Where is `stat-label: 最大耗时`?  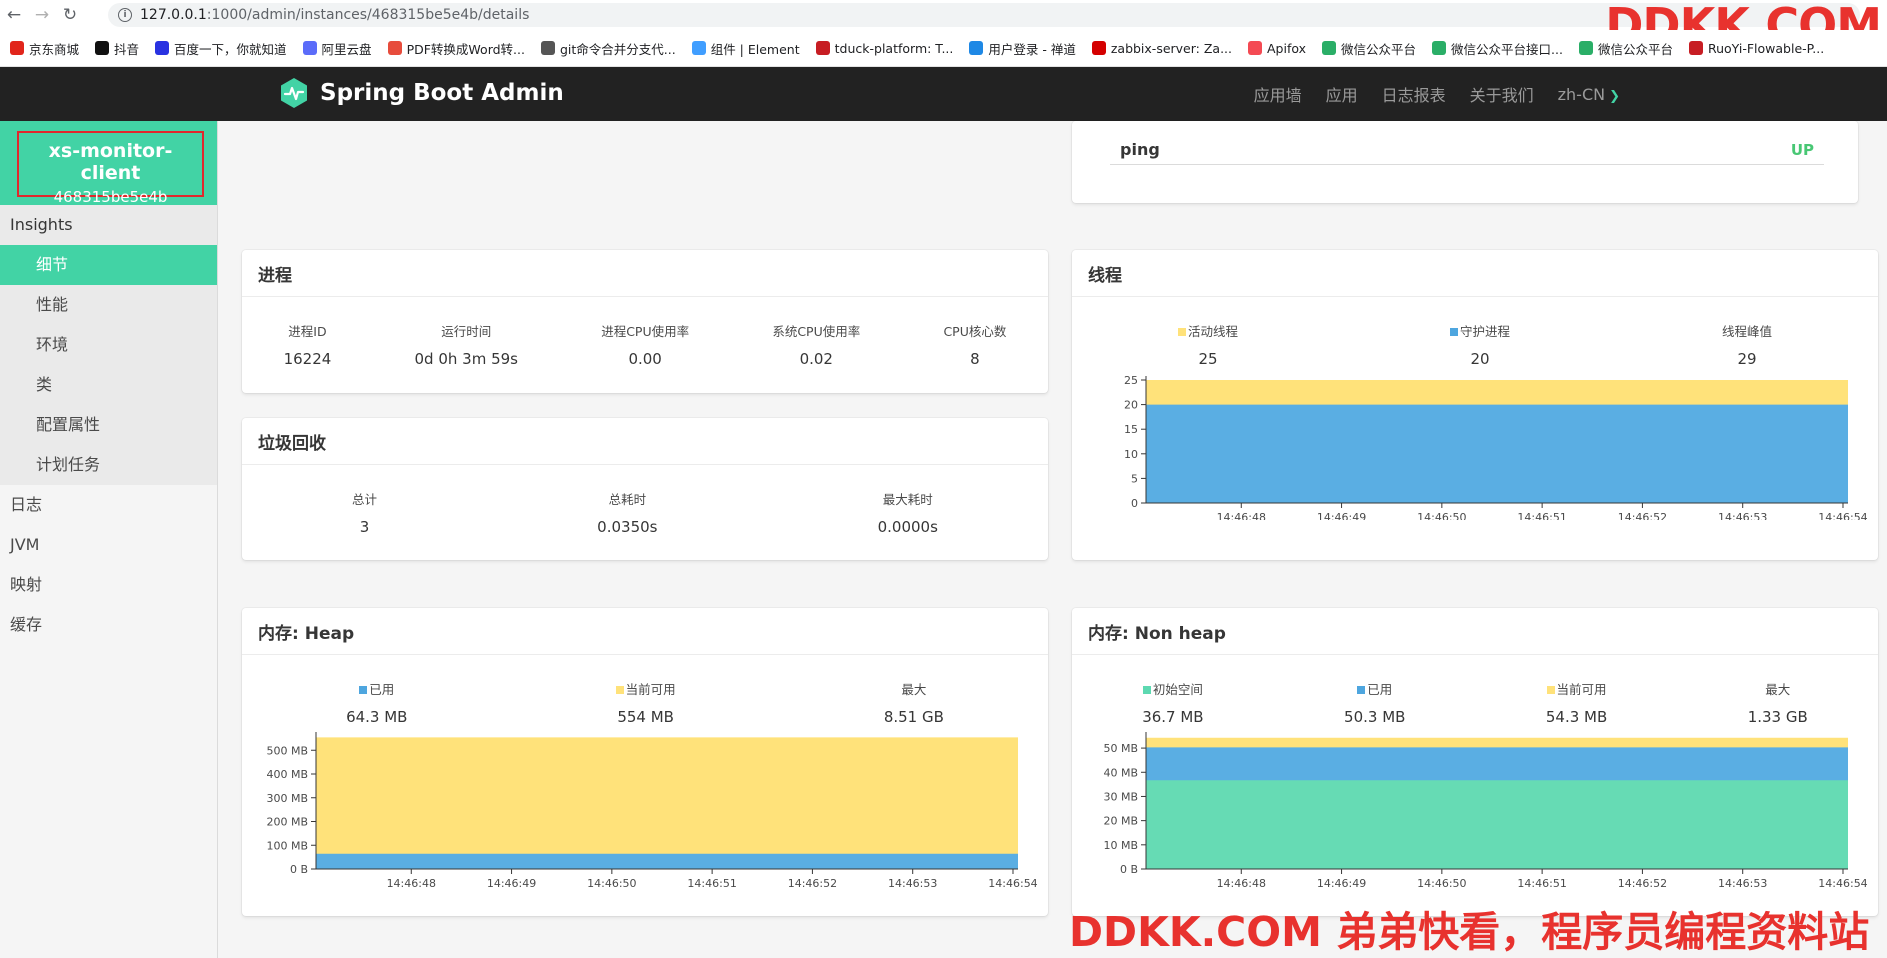
stat-label: 最大耗时 is located at coordinates (907, 499).